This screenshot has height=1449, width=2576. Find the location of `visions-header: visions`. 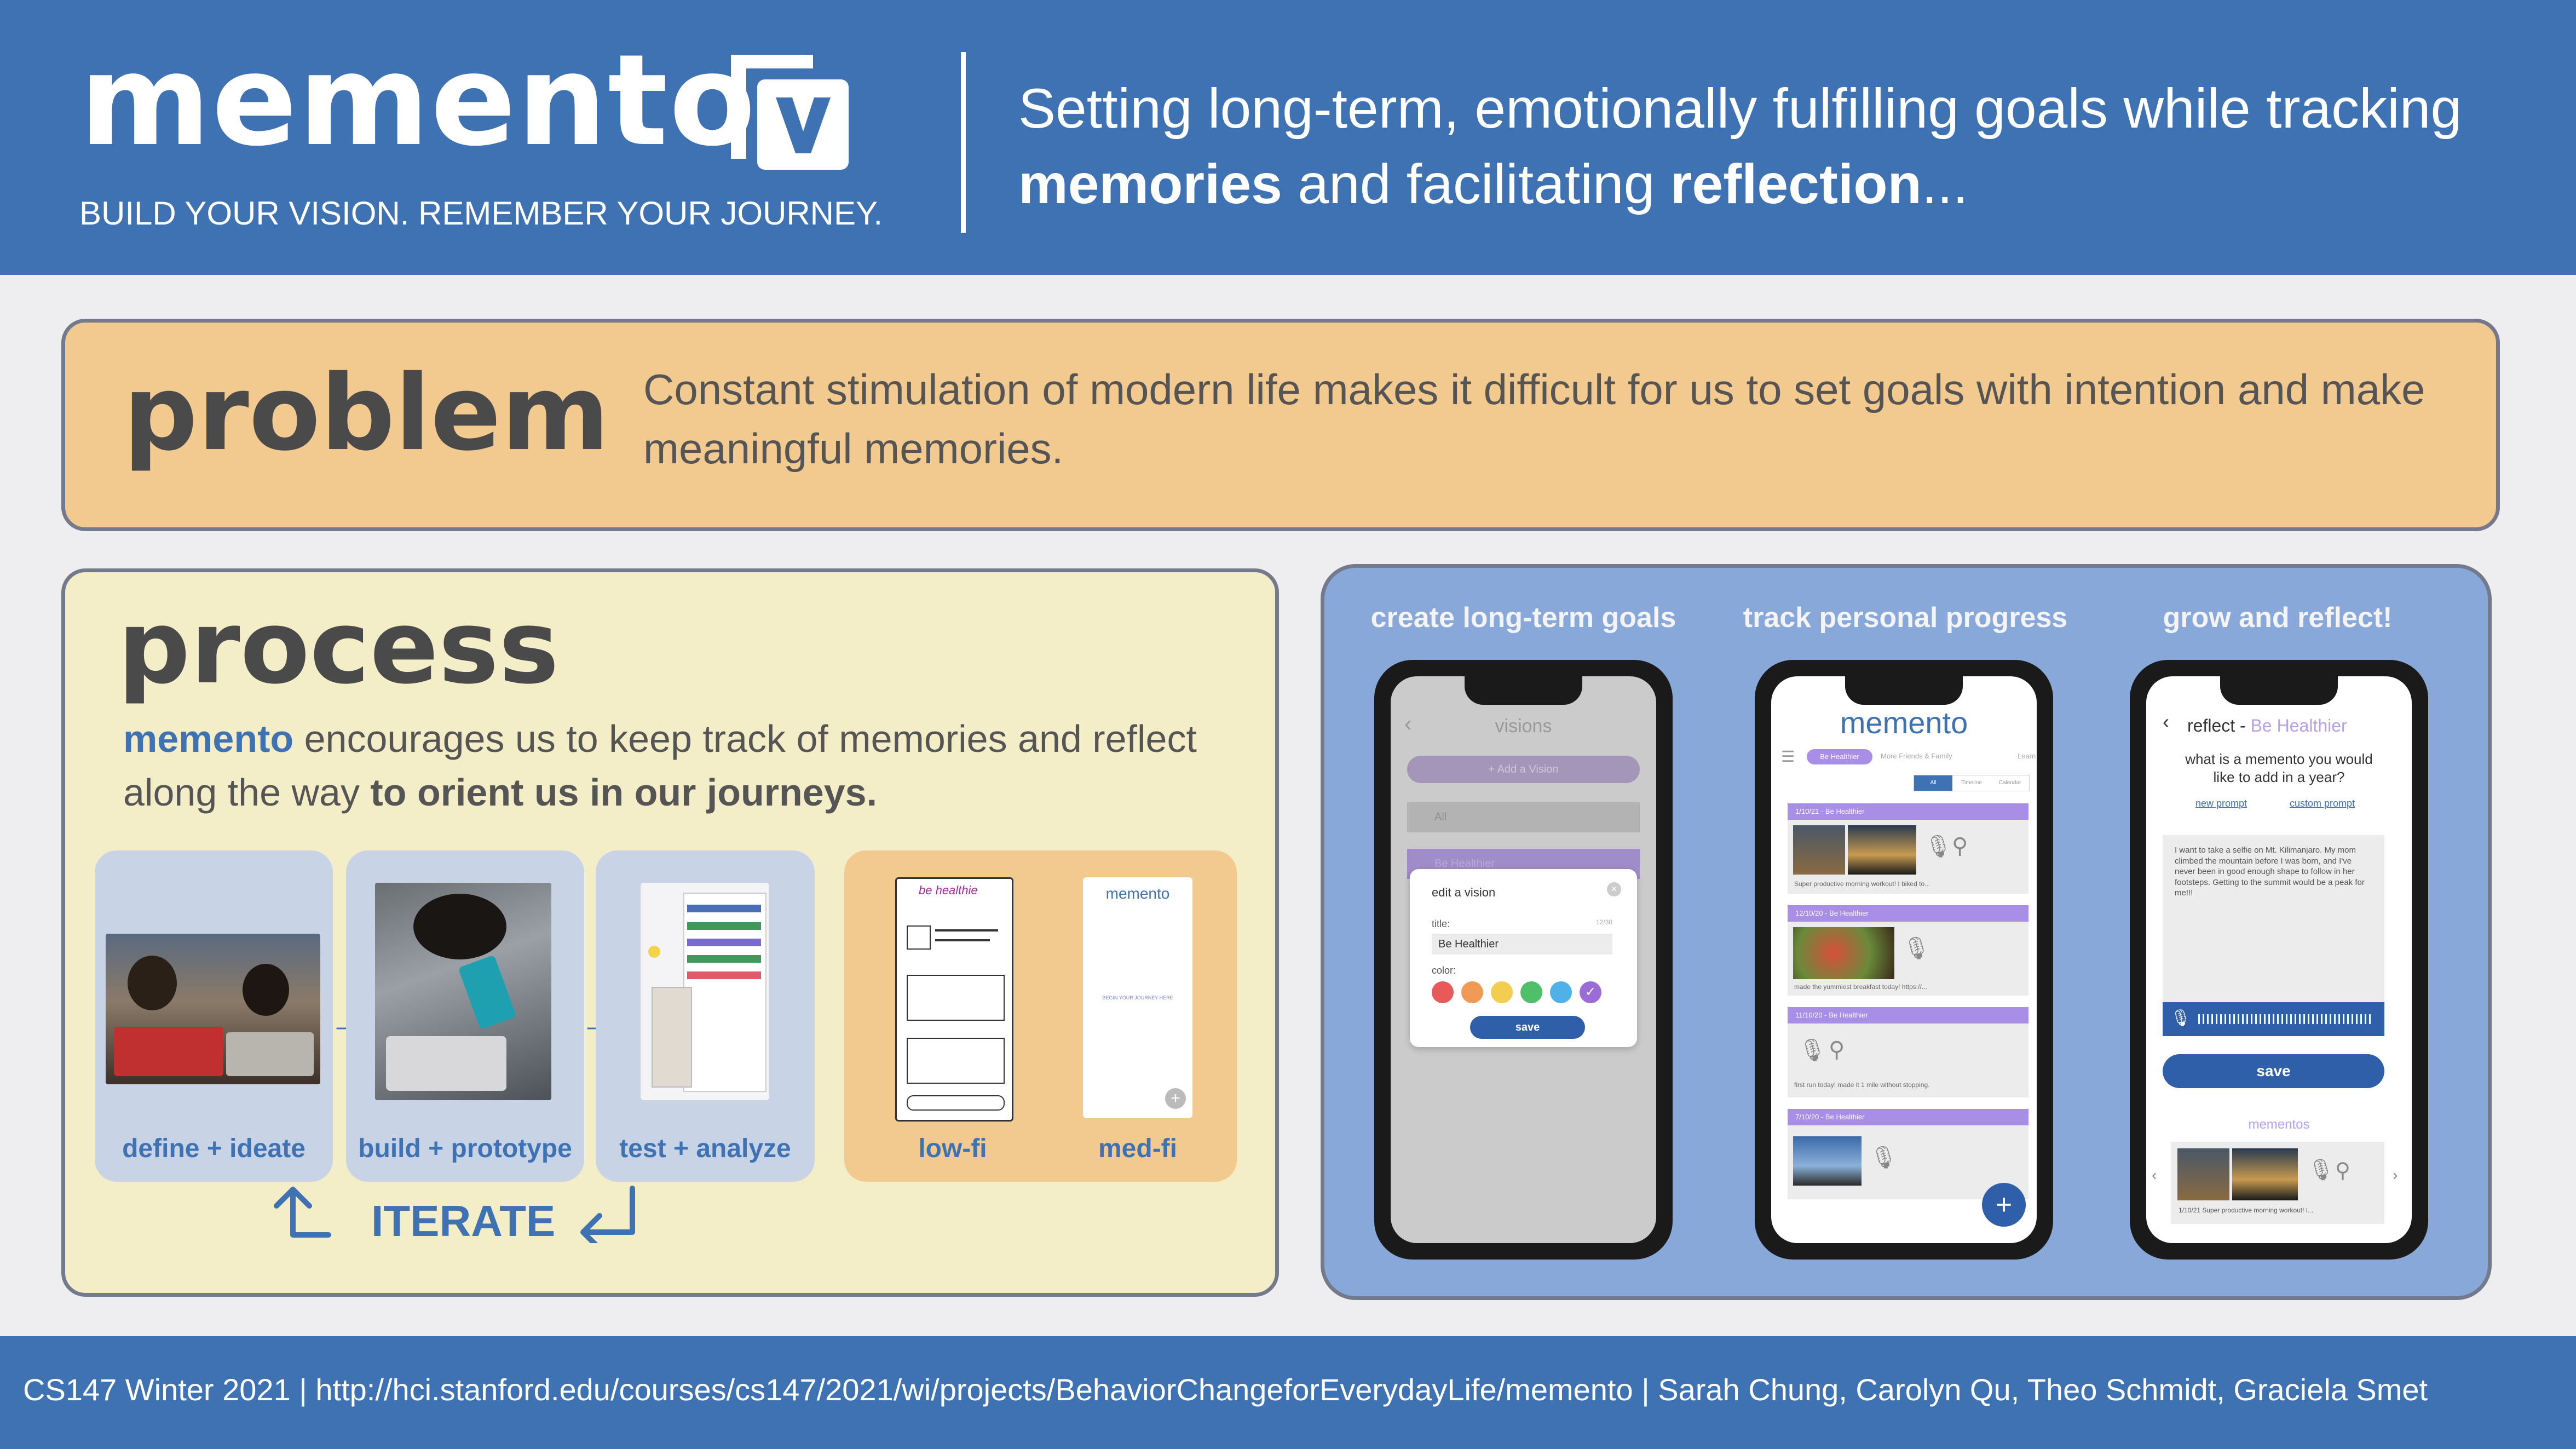

visions-header: visions is located at coordinates (1523, 727).